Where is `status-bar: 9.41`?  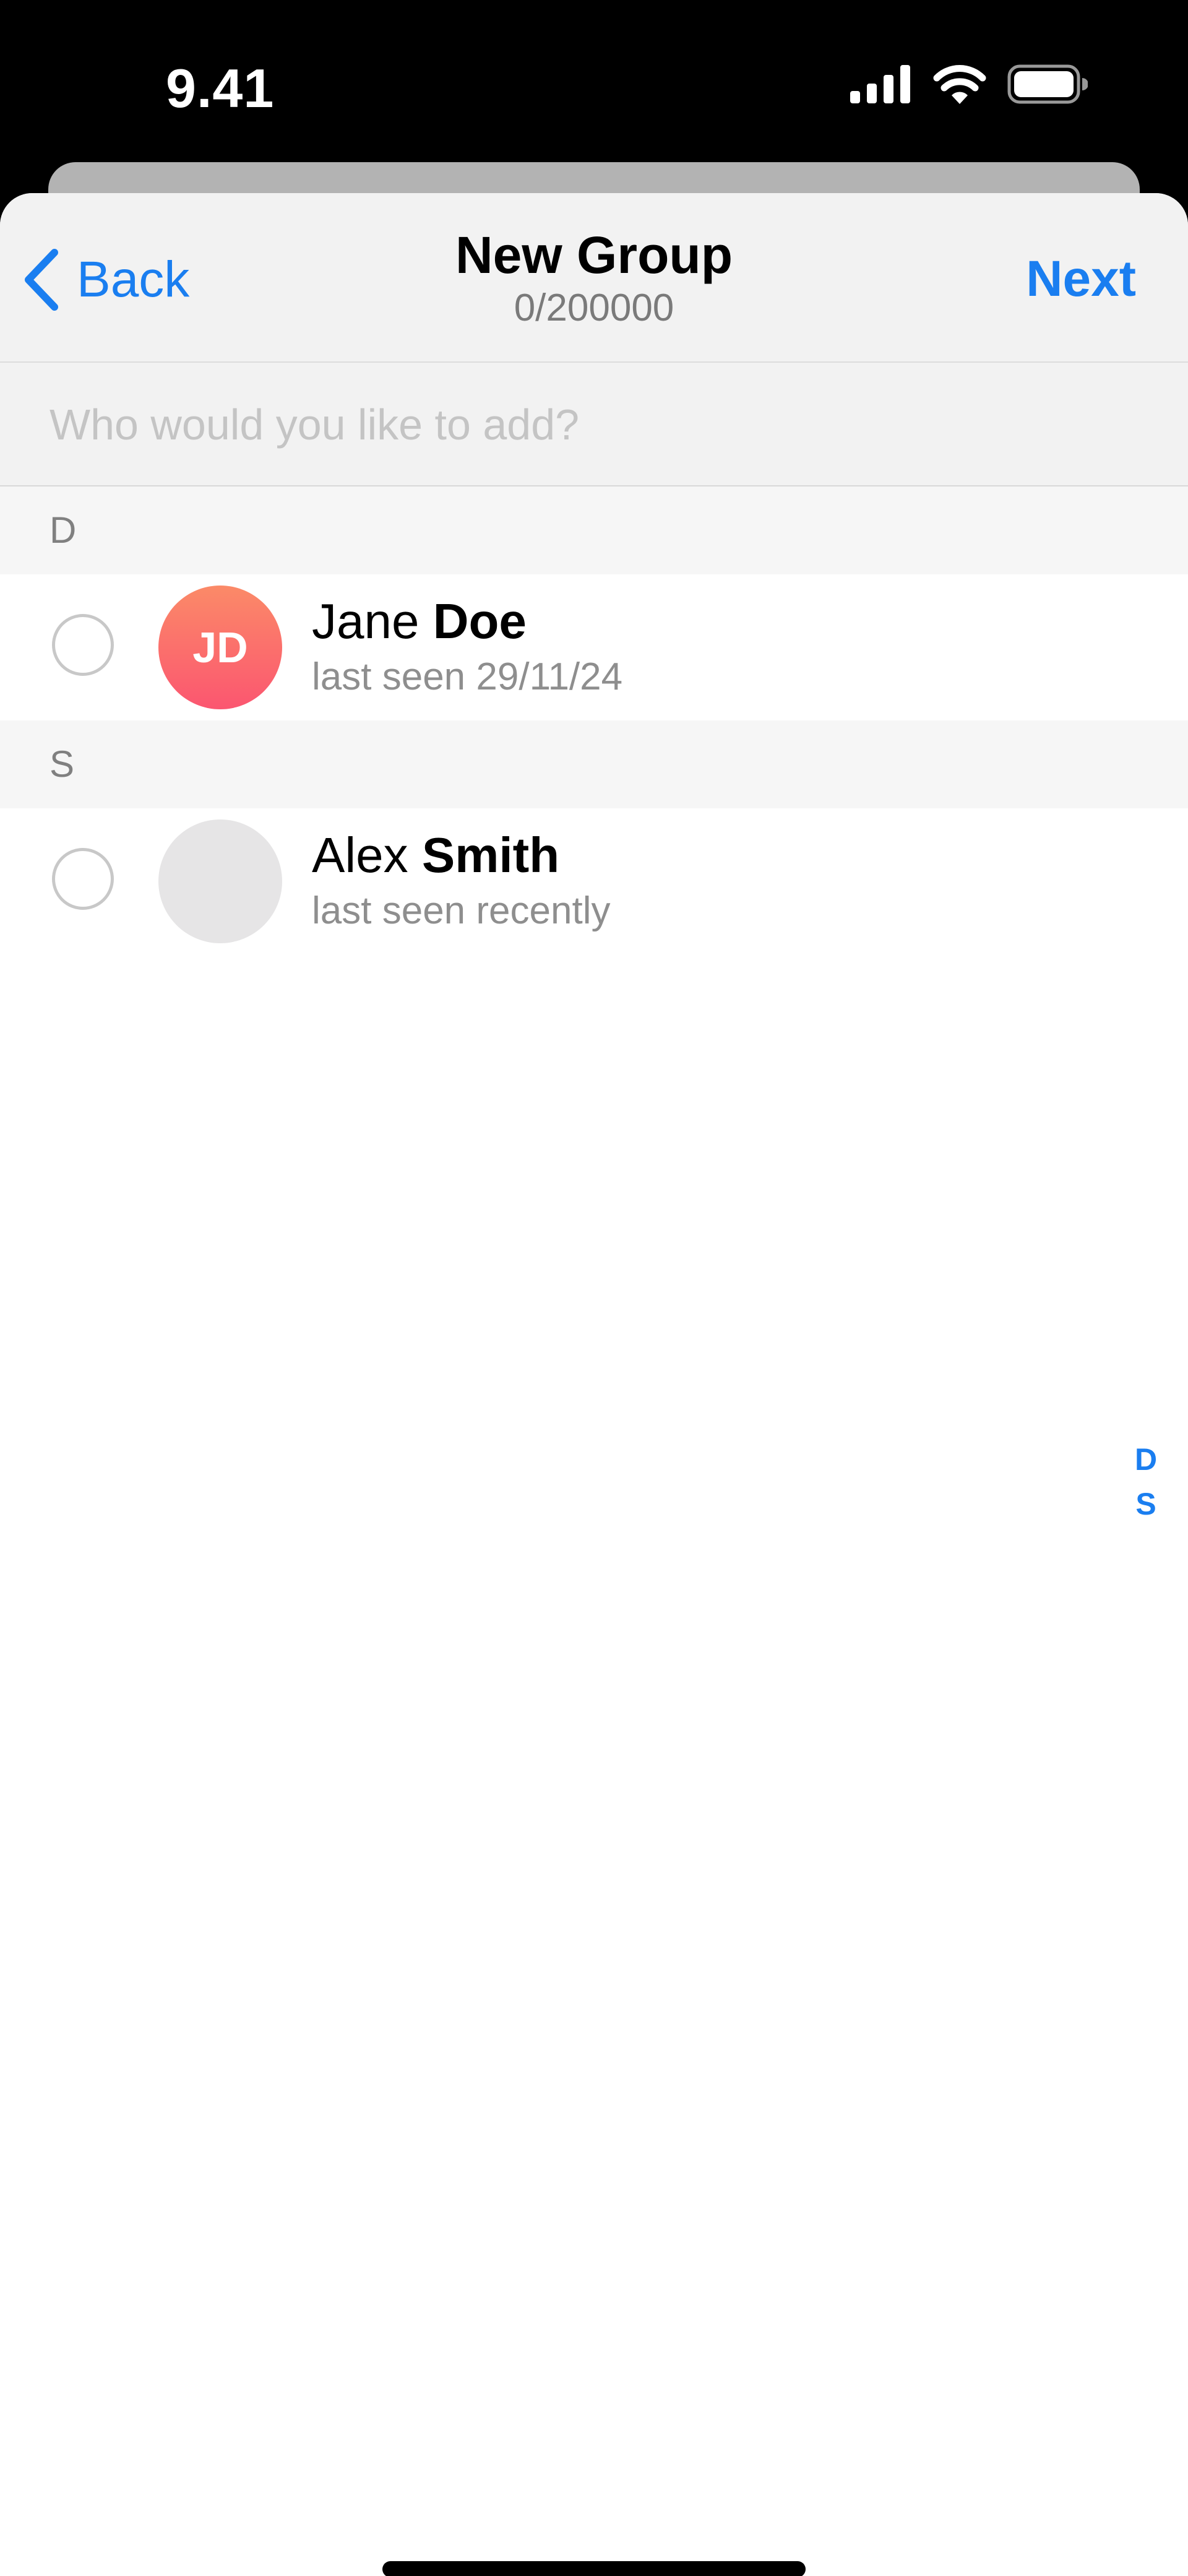 status-bar: 9.41 is located at coordinates (594, 81).